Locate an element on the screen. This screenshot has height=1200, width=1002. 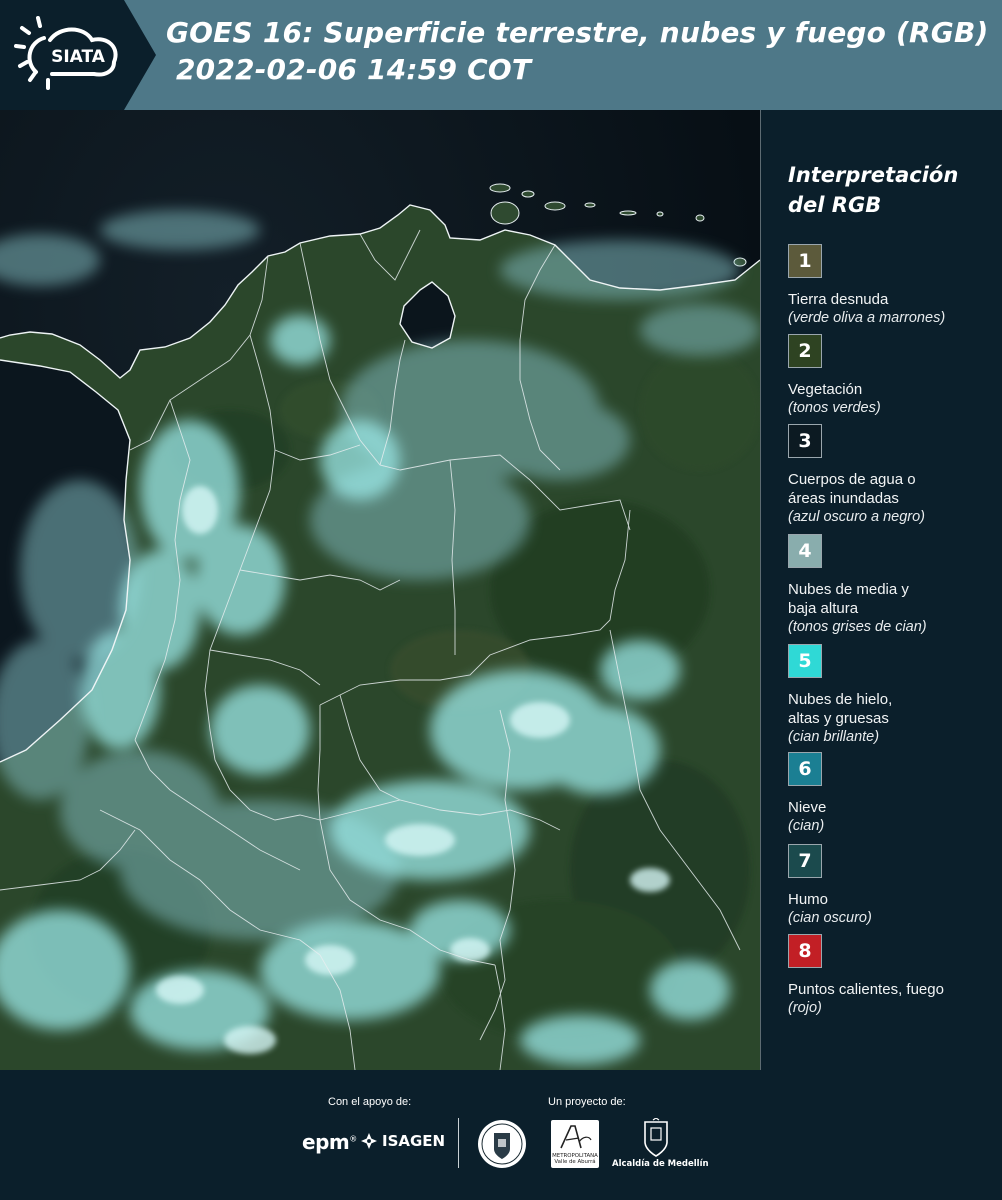
legend-item-label: Humo is located at coordinates (808, 899).